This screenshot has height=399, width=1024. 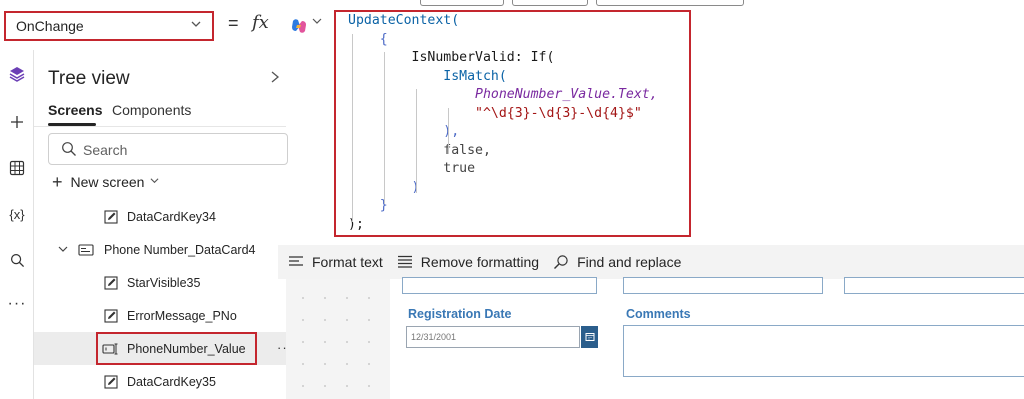 I want to click on plus-icon, so click(x=17, y=122).